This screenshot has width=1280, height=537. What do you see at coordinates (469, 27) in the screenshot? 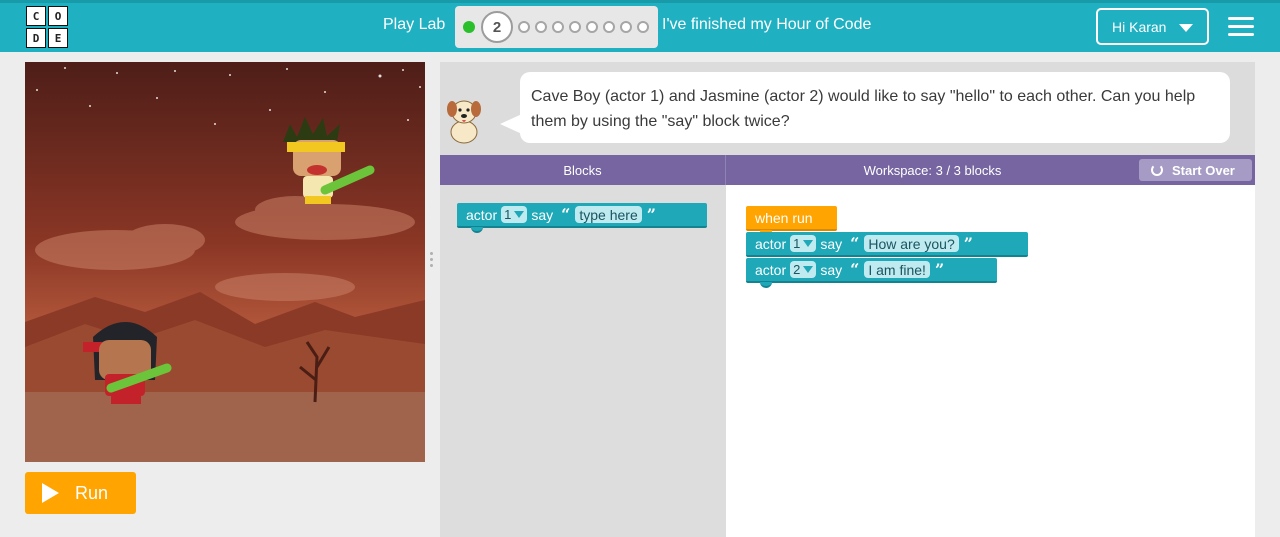
I see `level-1-complete-dot` at bounding box center [469, 27].